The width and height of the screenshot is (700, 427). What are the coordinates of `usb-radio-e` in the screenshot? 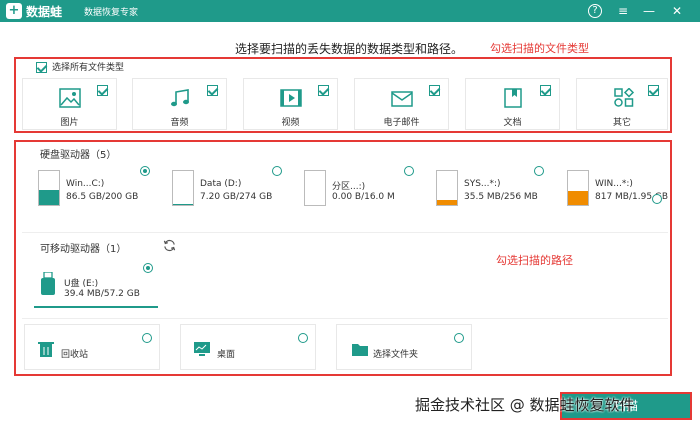 It's located at (148, 268).